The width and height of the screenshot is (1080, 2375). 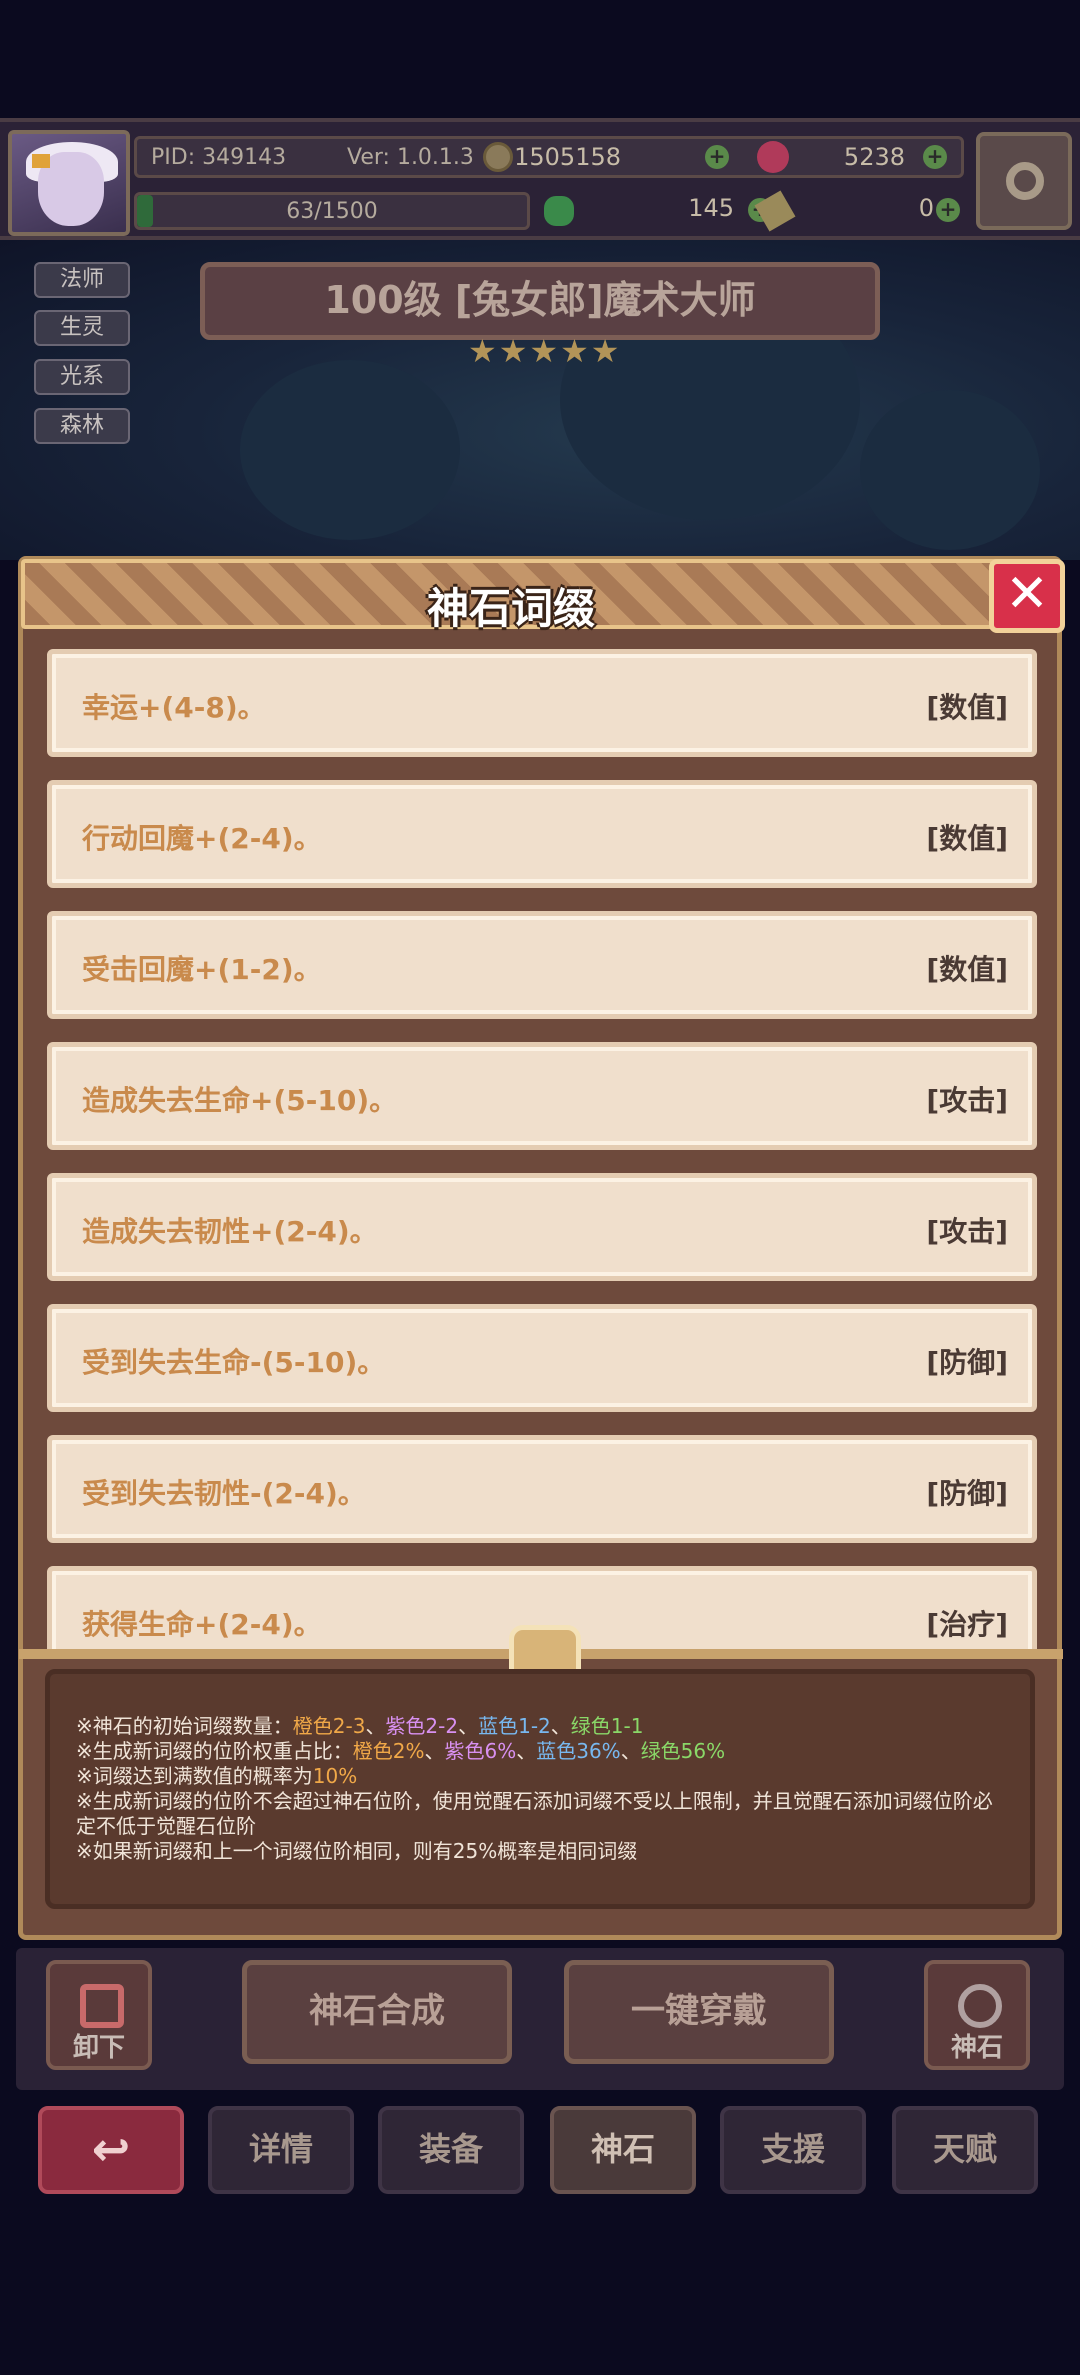 I want to click on tab-details: 详情, so click(x=281, y=2150).